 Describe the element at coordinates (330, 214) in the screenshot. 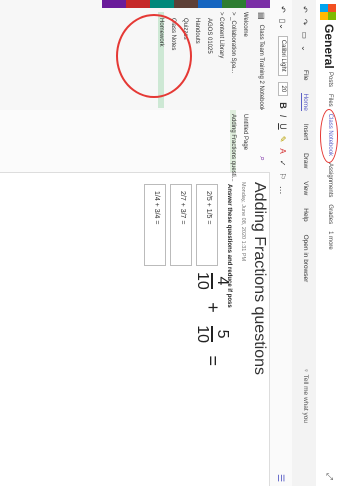

I see `tab-grades: Grades` at that location.